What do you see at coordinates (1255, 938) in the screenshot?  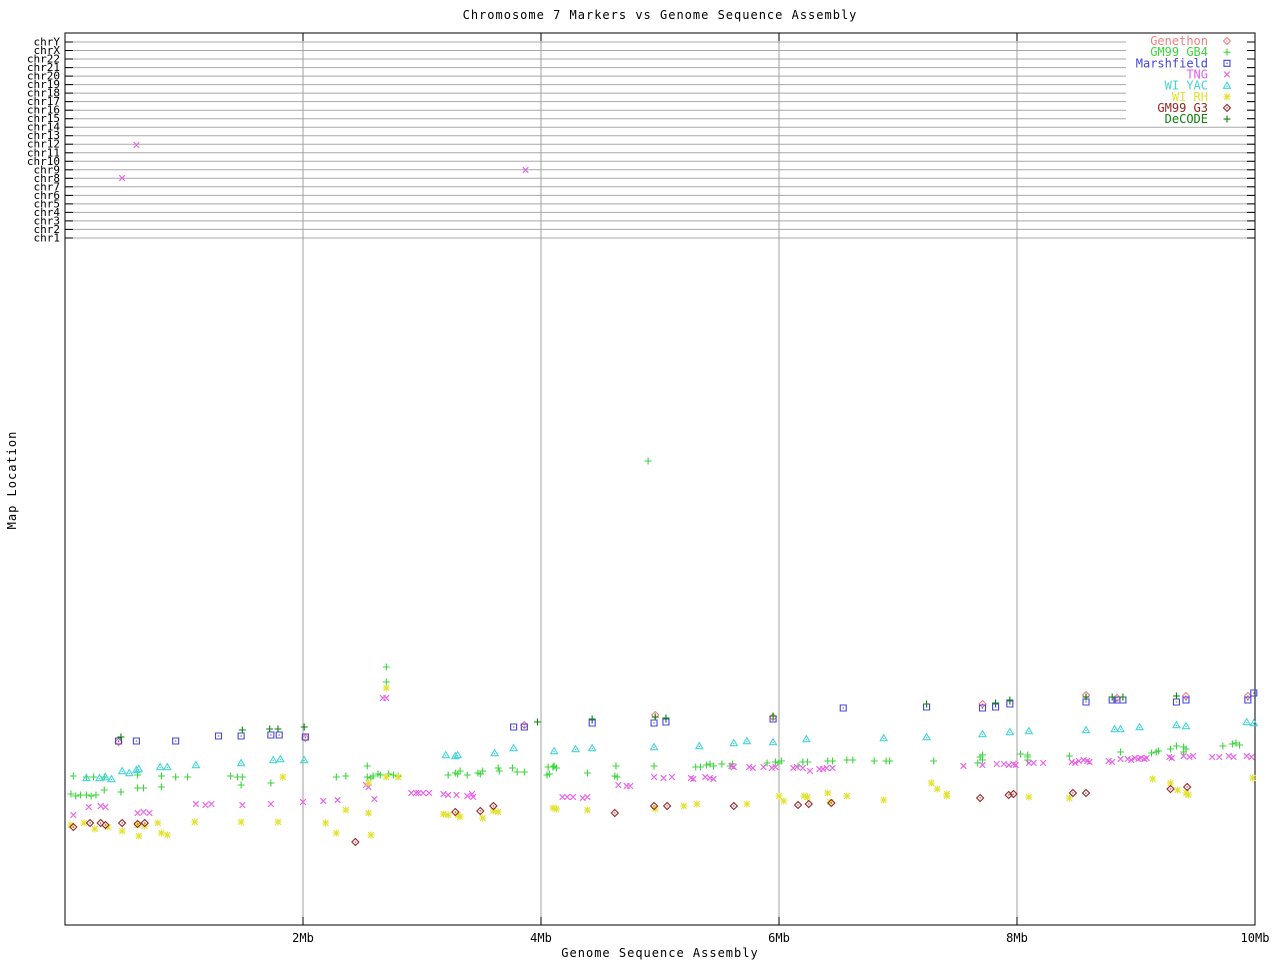 I see `x-tick-label-10mb: 10Mb` at bounding box center [1255, 938].